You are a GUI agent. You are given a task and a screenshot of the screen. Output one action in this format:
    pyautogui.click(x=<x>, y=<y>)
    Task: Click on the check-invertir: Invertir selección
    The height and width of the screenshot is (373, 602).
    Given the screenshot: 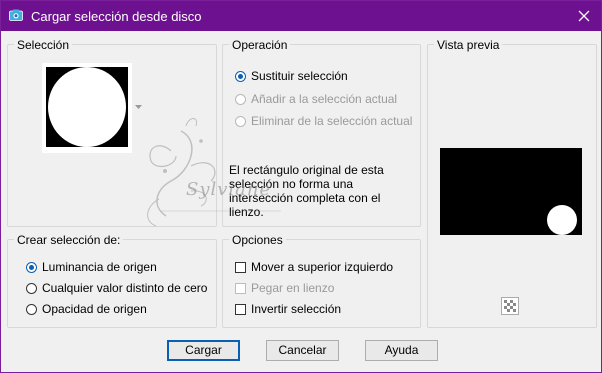 What is the action you would take?
    pyautogui.click(x=288, y=309)
    